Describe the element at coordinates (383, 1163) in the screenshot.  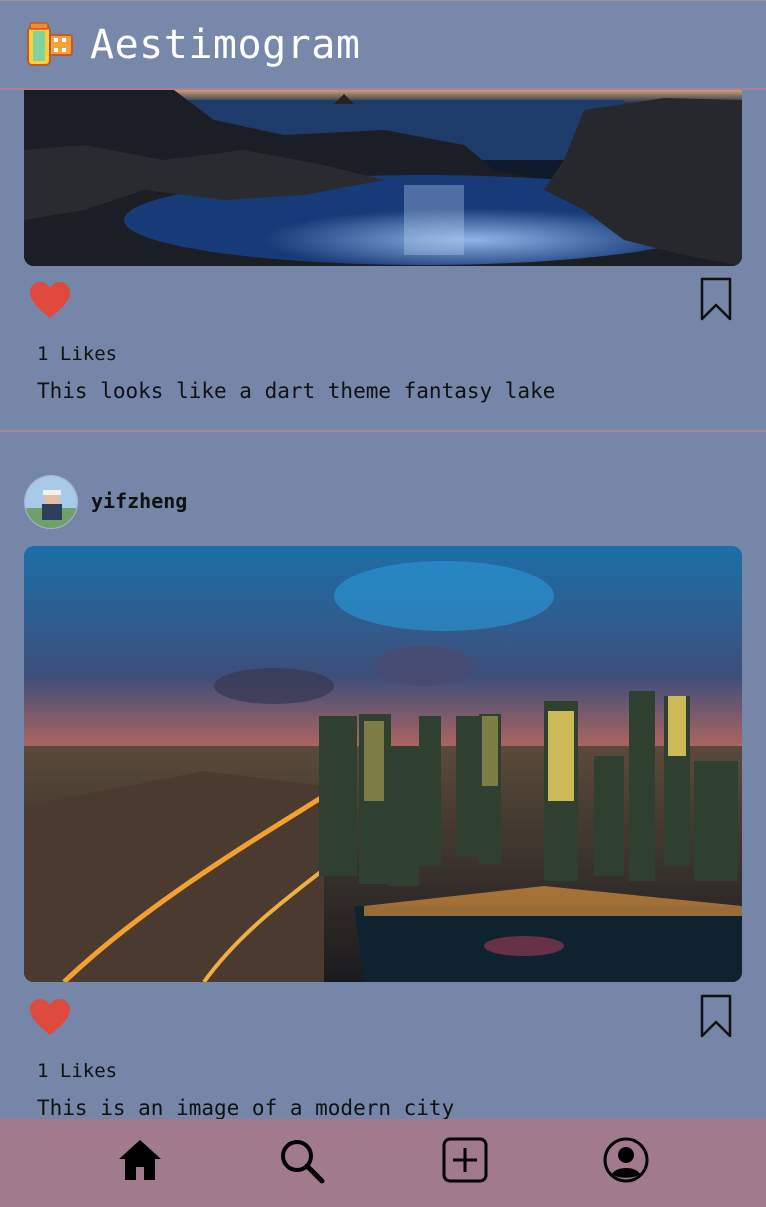
I see `bottom-nav` at that location.